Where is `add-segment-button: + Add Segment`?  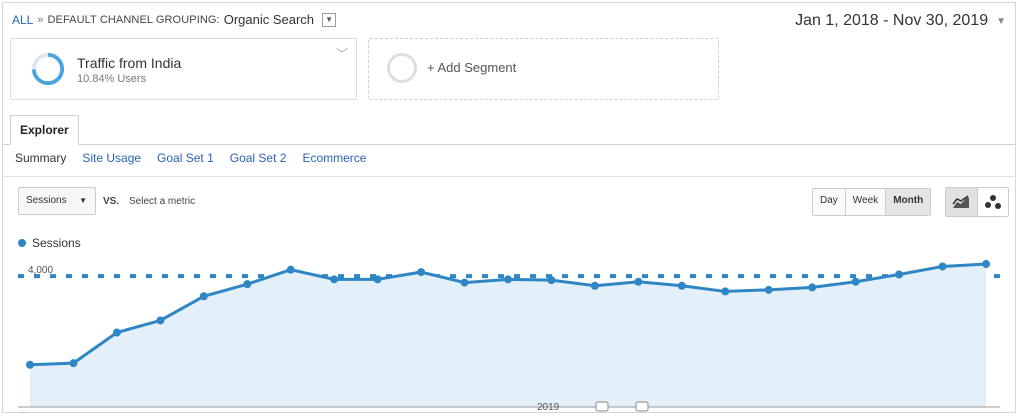
add-segment-button: + Add Segment is located at coordinates (543, 69).